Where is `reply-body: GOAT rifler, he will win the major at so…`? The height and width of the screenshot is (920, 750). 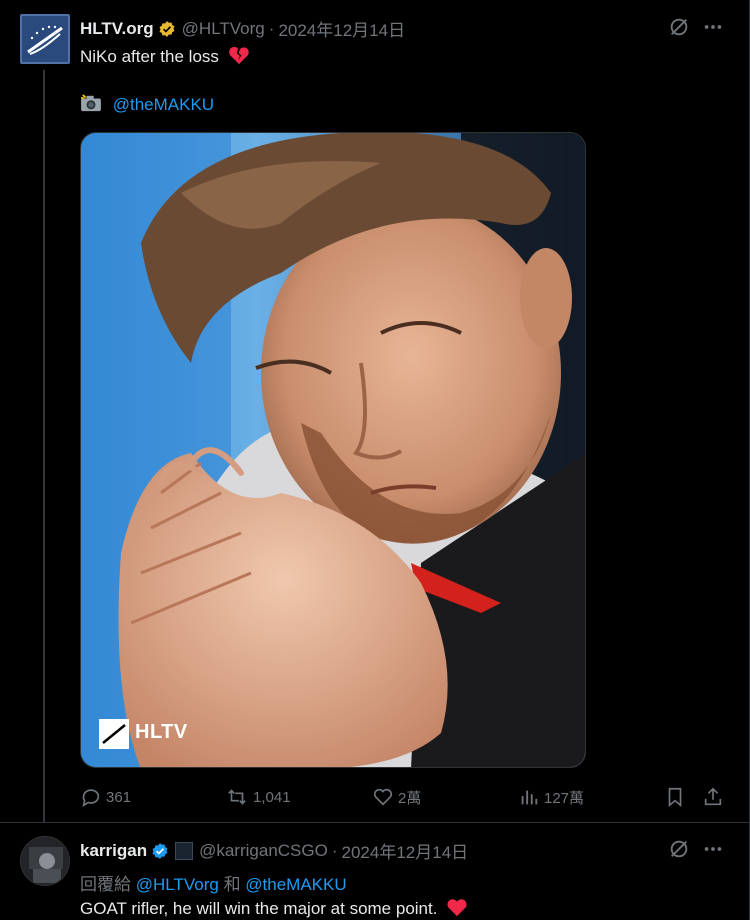 reply-body: GOAT rifler, he will win the major at so… is located at coordinates (259, 908).